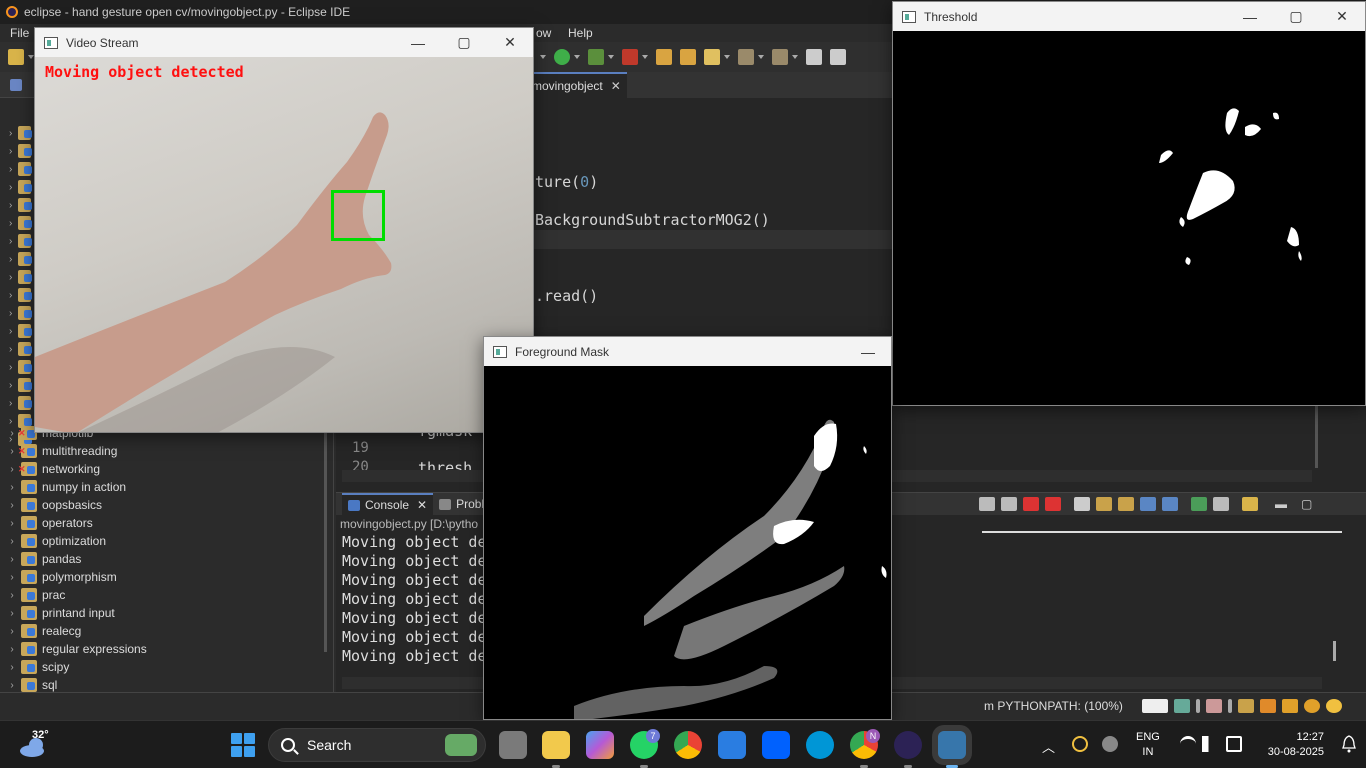 This screenshot has width=1366, height=768. I want to click on taskbar-search: Search, so click(377, 745).